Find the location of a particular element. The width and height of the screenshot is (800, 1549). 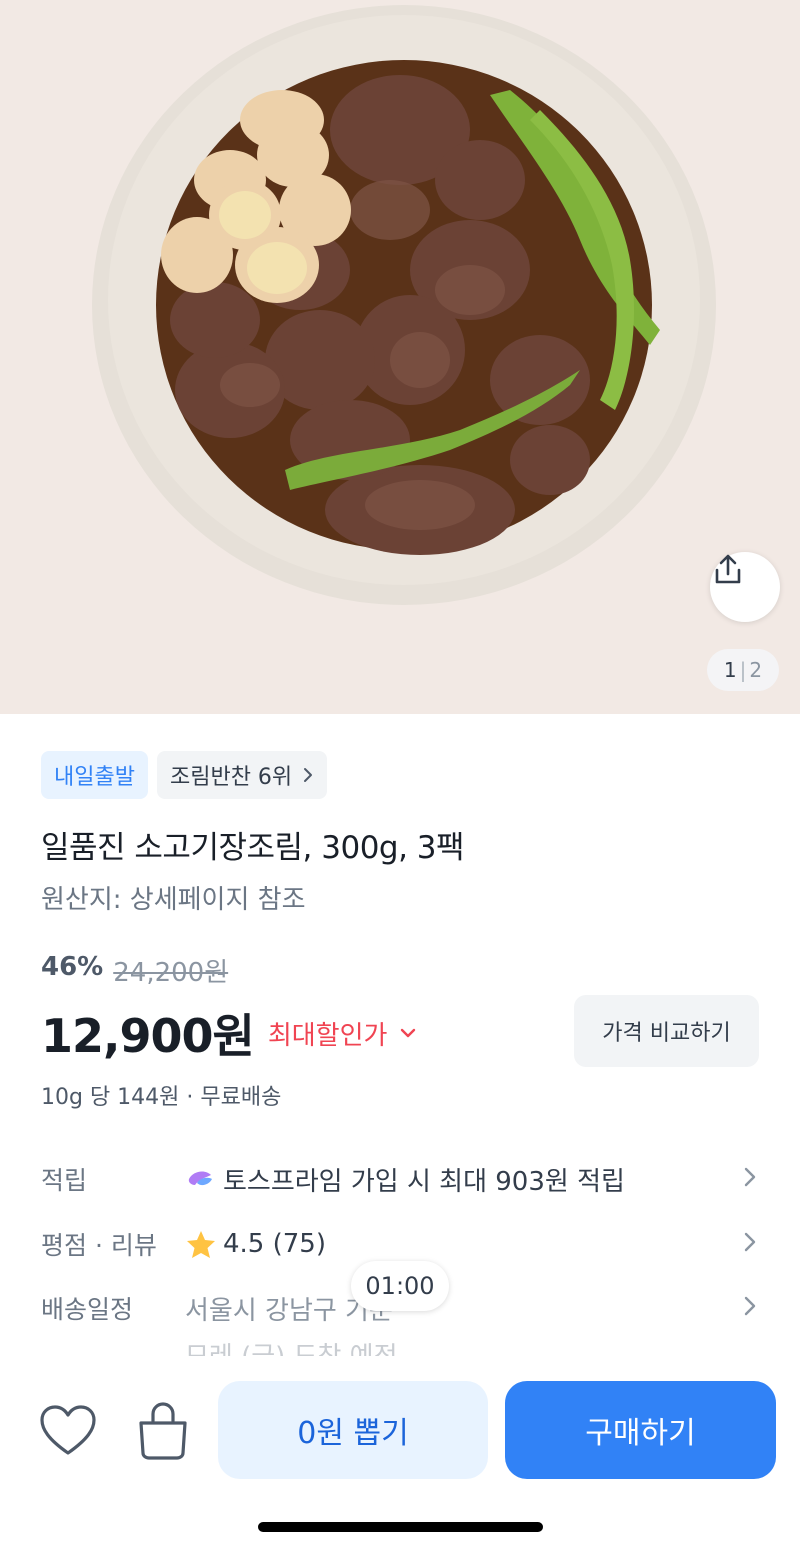

sale-price: 12,900원 is located at coordinates (148, 1036).